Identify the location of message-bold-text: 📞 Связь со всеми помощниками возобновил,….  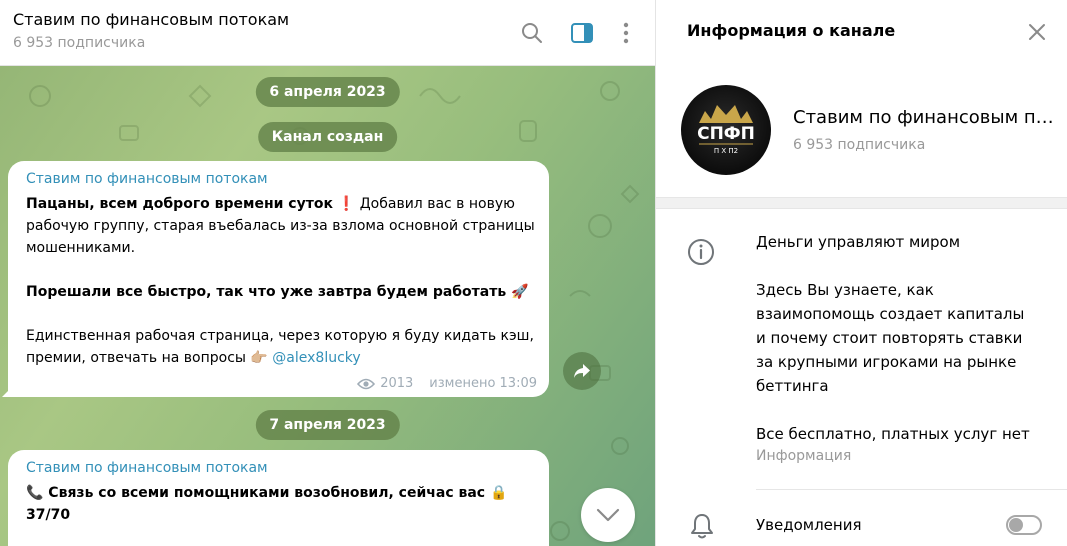
(267, 504).